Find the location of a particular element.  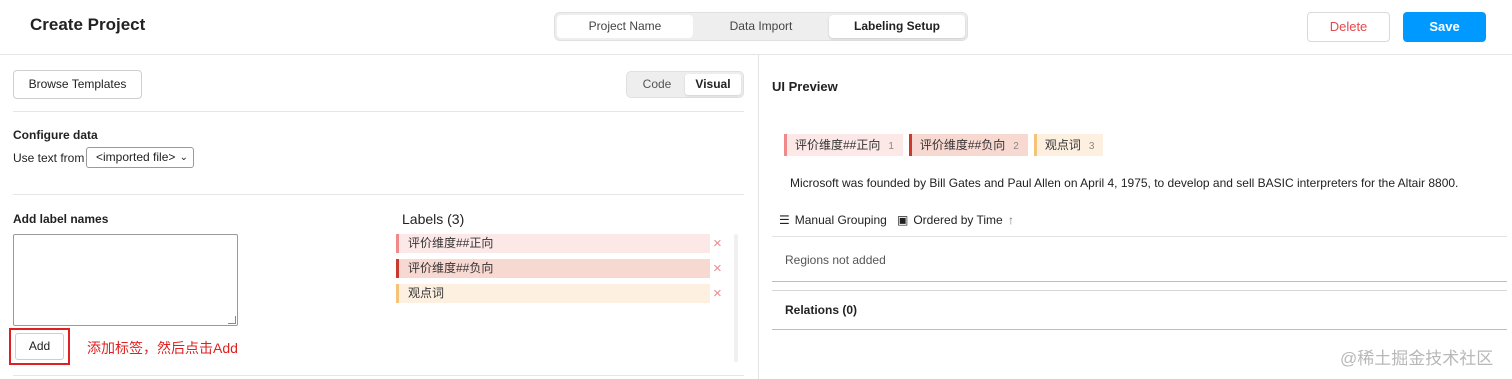

label-chip: 评价维度##负向 2 is located at coordinates (968, 145).